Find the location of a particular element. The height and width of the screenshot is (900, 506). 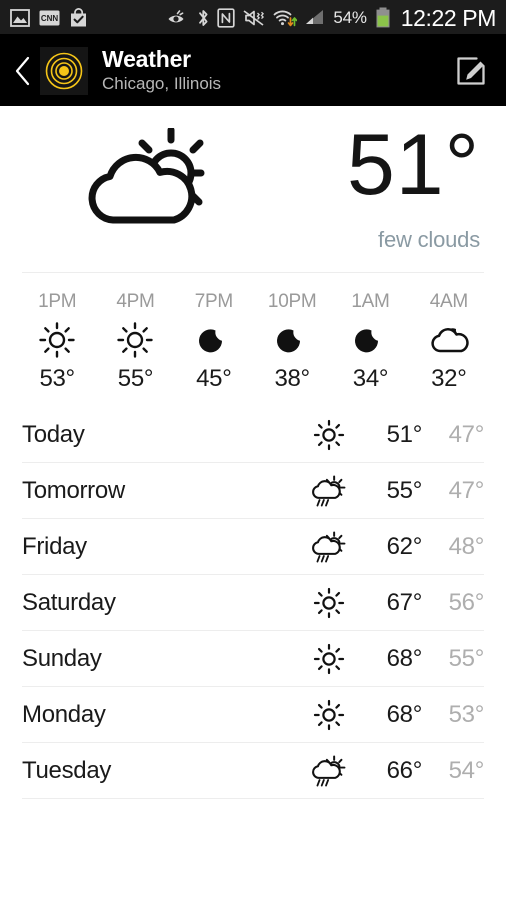

day-label: Tuesday is located at coordinates (67, 770).